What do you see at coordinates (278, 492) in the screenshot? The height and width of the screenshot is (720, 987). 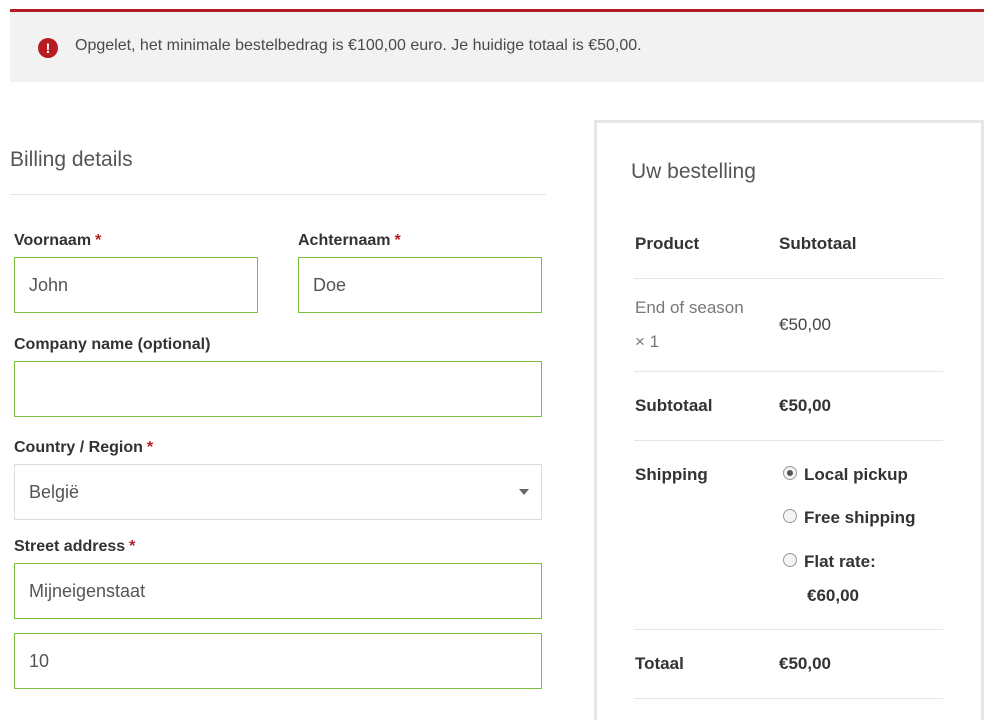 I see `country-select: België` at bounding box center [278, 492].